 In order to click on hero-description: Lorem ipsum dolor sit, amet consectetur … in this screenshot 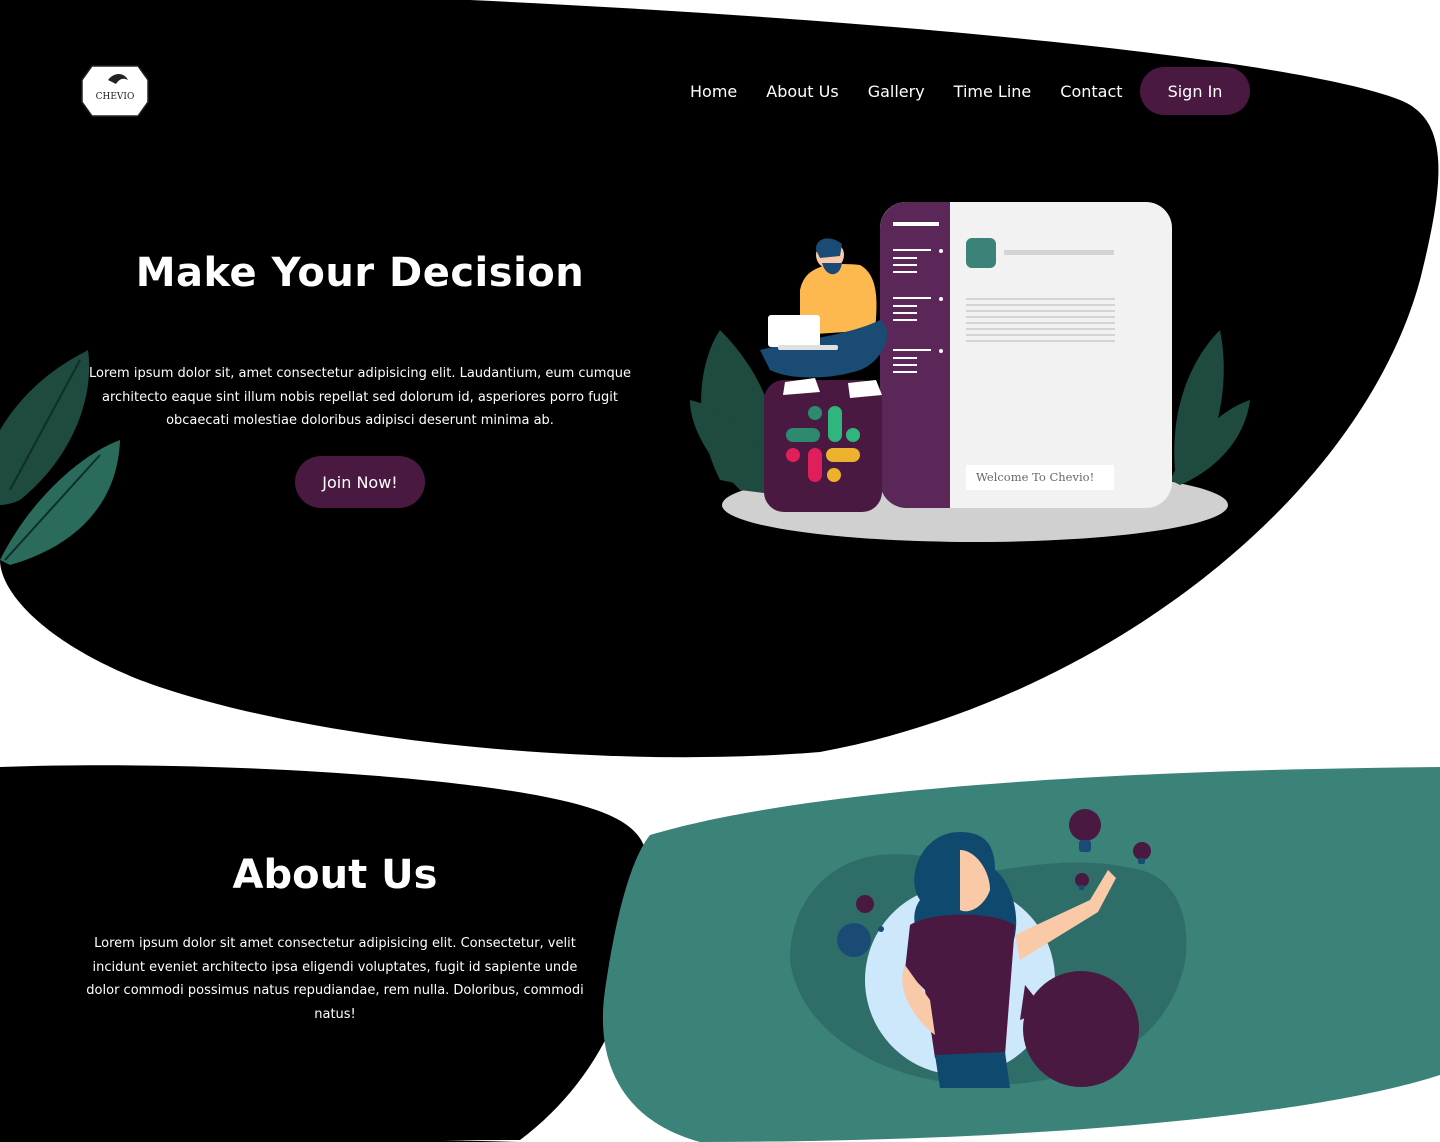, I will do `click(360, 397)`.